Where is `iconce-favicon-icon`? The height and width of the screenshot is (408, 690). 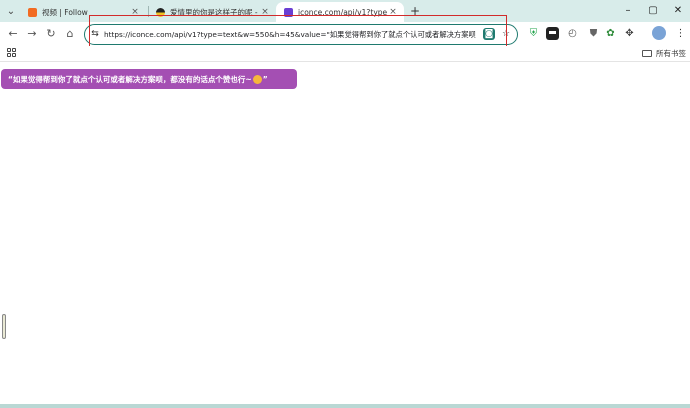 iconce-favicon-icon is located at coordinates (288, 12).